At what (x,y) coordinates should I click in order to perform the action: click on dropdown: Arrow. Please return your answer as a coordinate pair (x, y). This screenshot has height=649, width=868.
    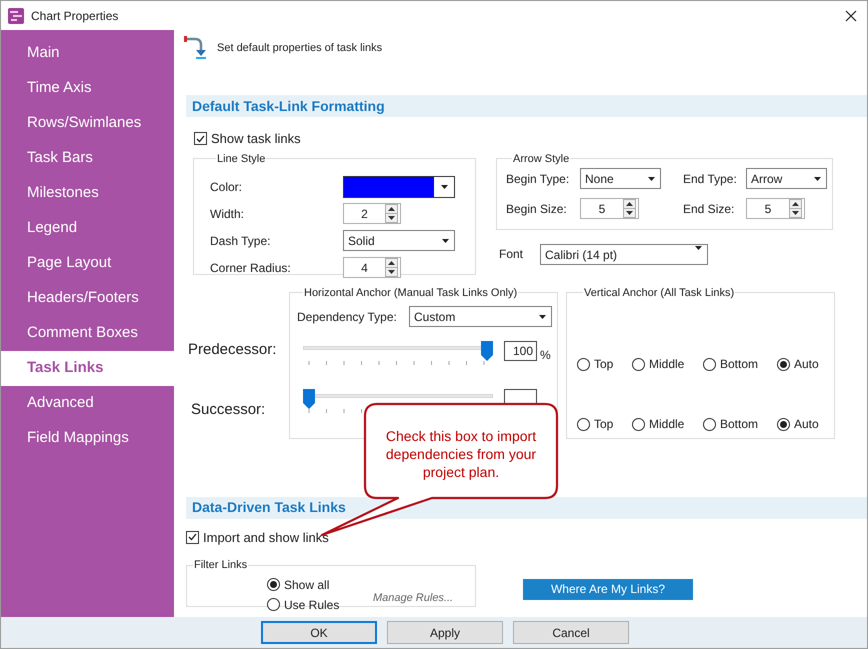
    Looking at the image, I should click on (786, 178).